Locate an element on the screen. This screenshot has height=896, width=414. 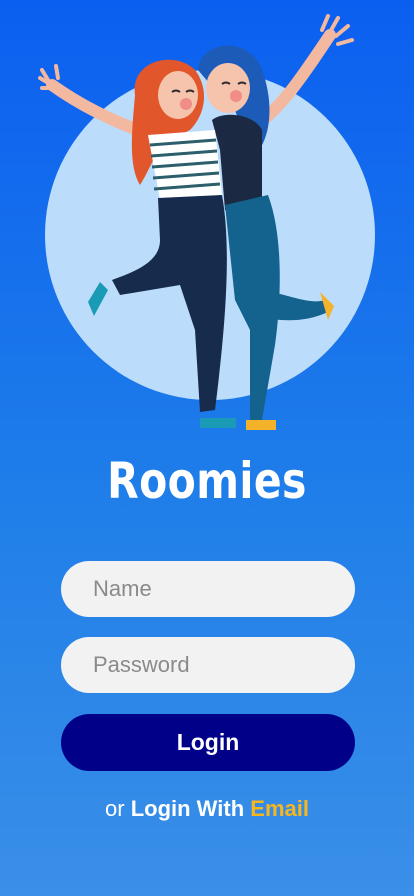
alt-login-row: or Login With Email is located at coordinates (207, 809).